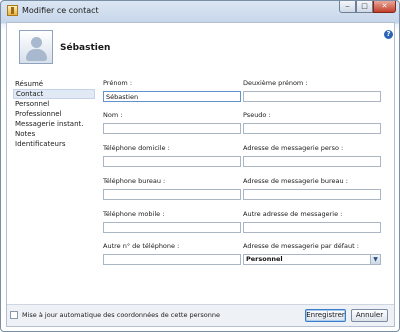 The height and width of the screenshot is (332, 400). I want to click on maximize-button: □, so click(364, 7).